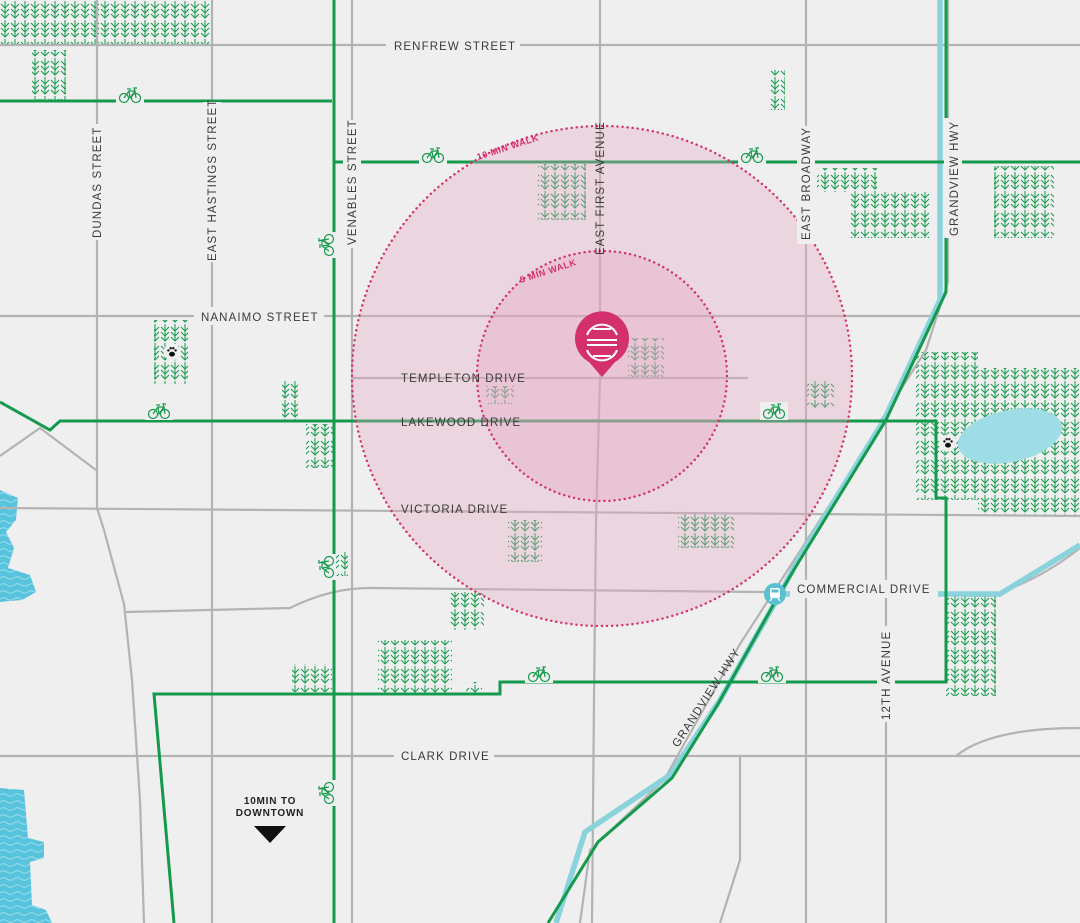  Describe the element at coordinates (706, 697) in the screenshot. I see `street-label-grandview-diagonal: GRANDVIEW HWY` at that location.